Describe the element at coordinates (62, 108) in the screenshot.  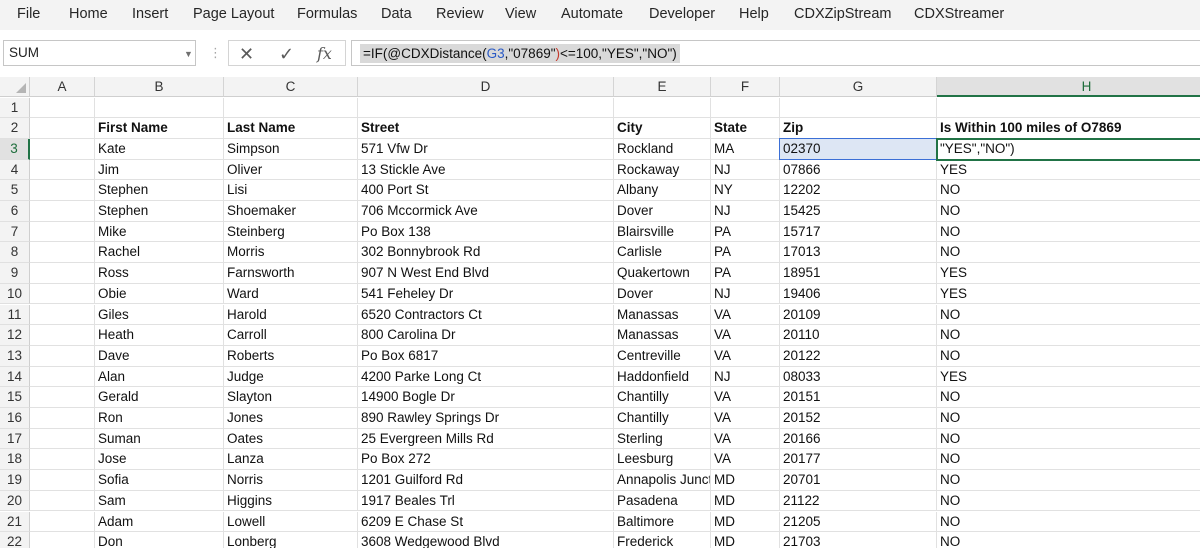
I see `cell-a1` at that location.